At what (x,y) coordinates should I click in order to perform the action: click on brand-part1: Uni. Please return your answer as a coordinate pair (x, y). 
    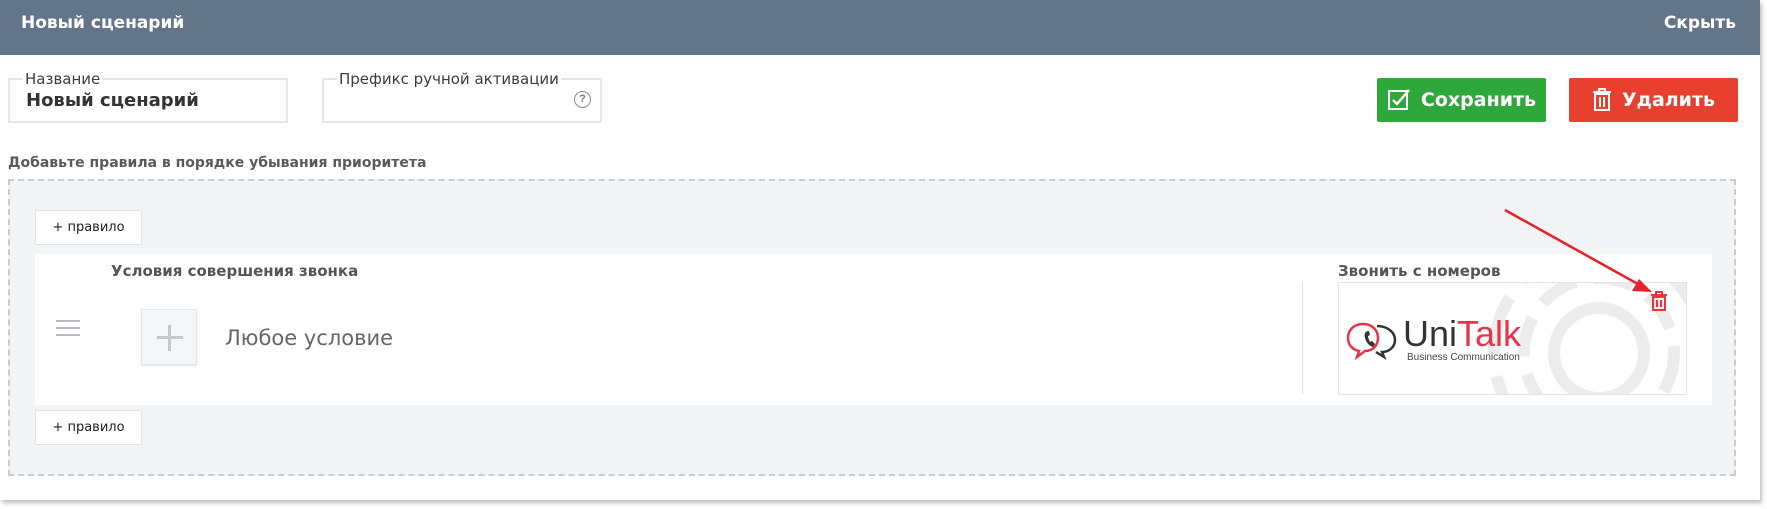
    Looking at the image, I should click on (1430, 333).